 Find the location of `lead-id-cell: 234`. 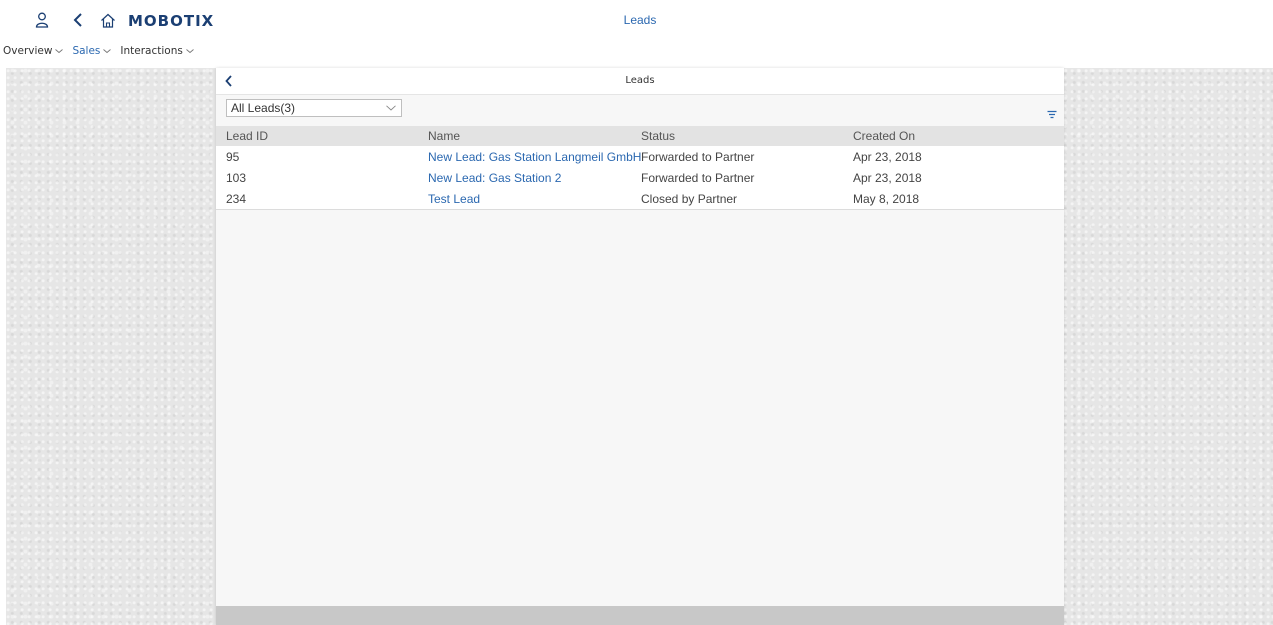

lead-id-cell: 234 is located at coordinates (236, 198).